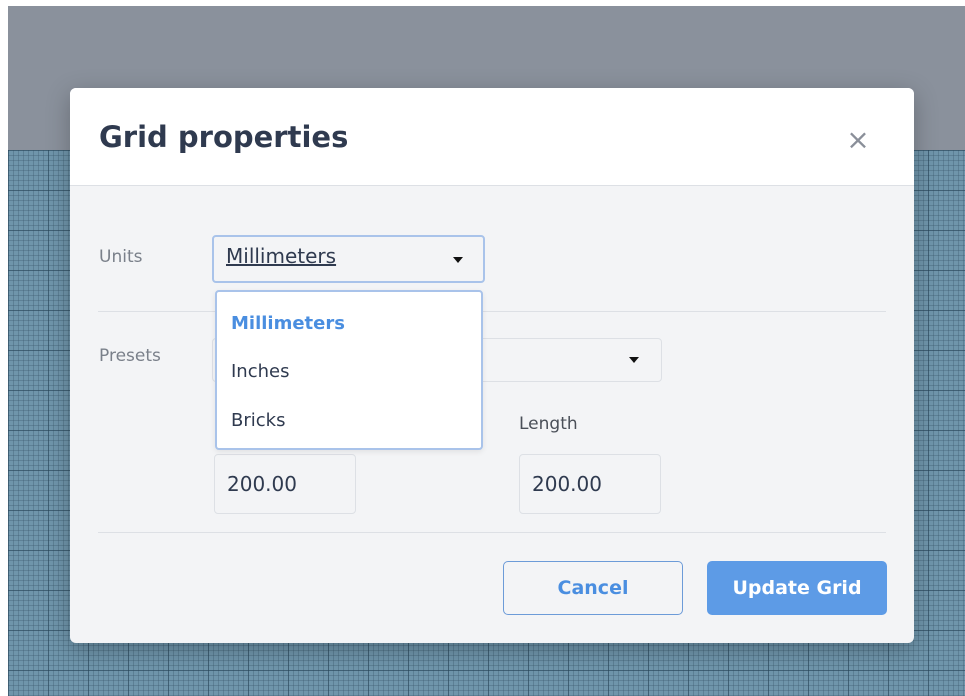  What do you see at coordinates (348, 259) in the screenshot?
I see `units-select: Millimeters` at bounding box center [348, 259].